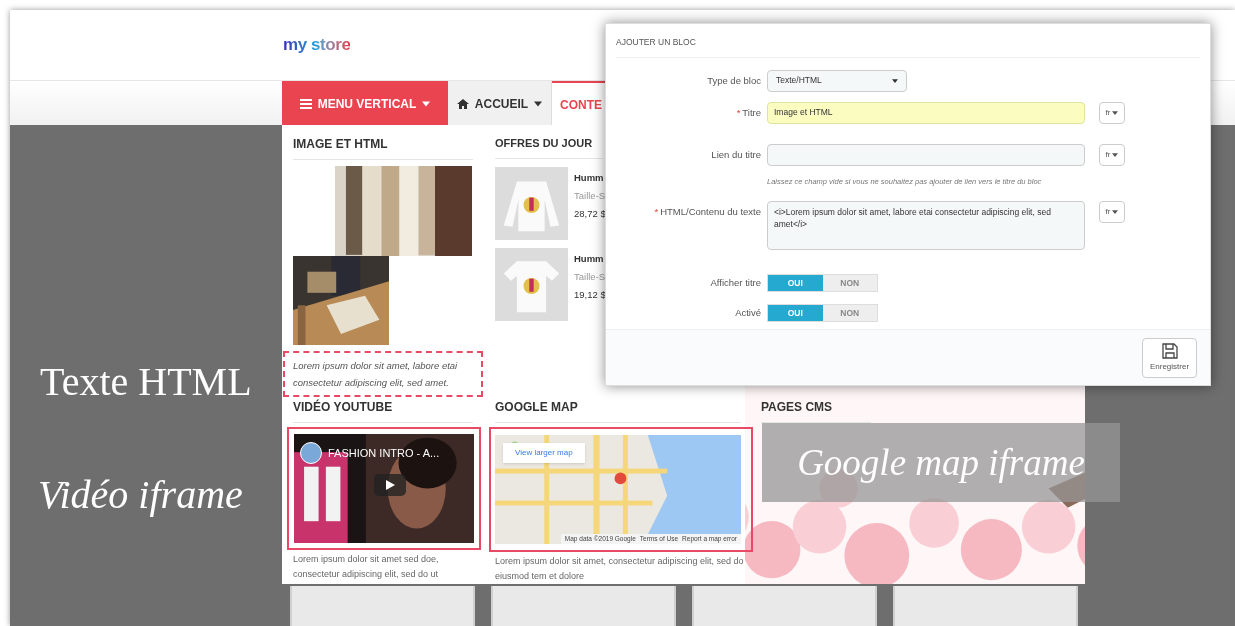 Image resolution: width=1235 pixels, height=626 pixels. What do you see at coordinates (926, 112) in the screenshot?
I see `text-field: Image et HTML` at bounding box center [926, 112].